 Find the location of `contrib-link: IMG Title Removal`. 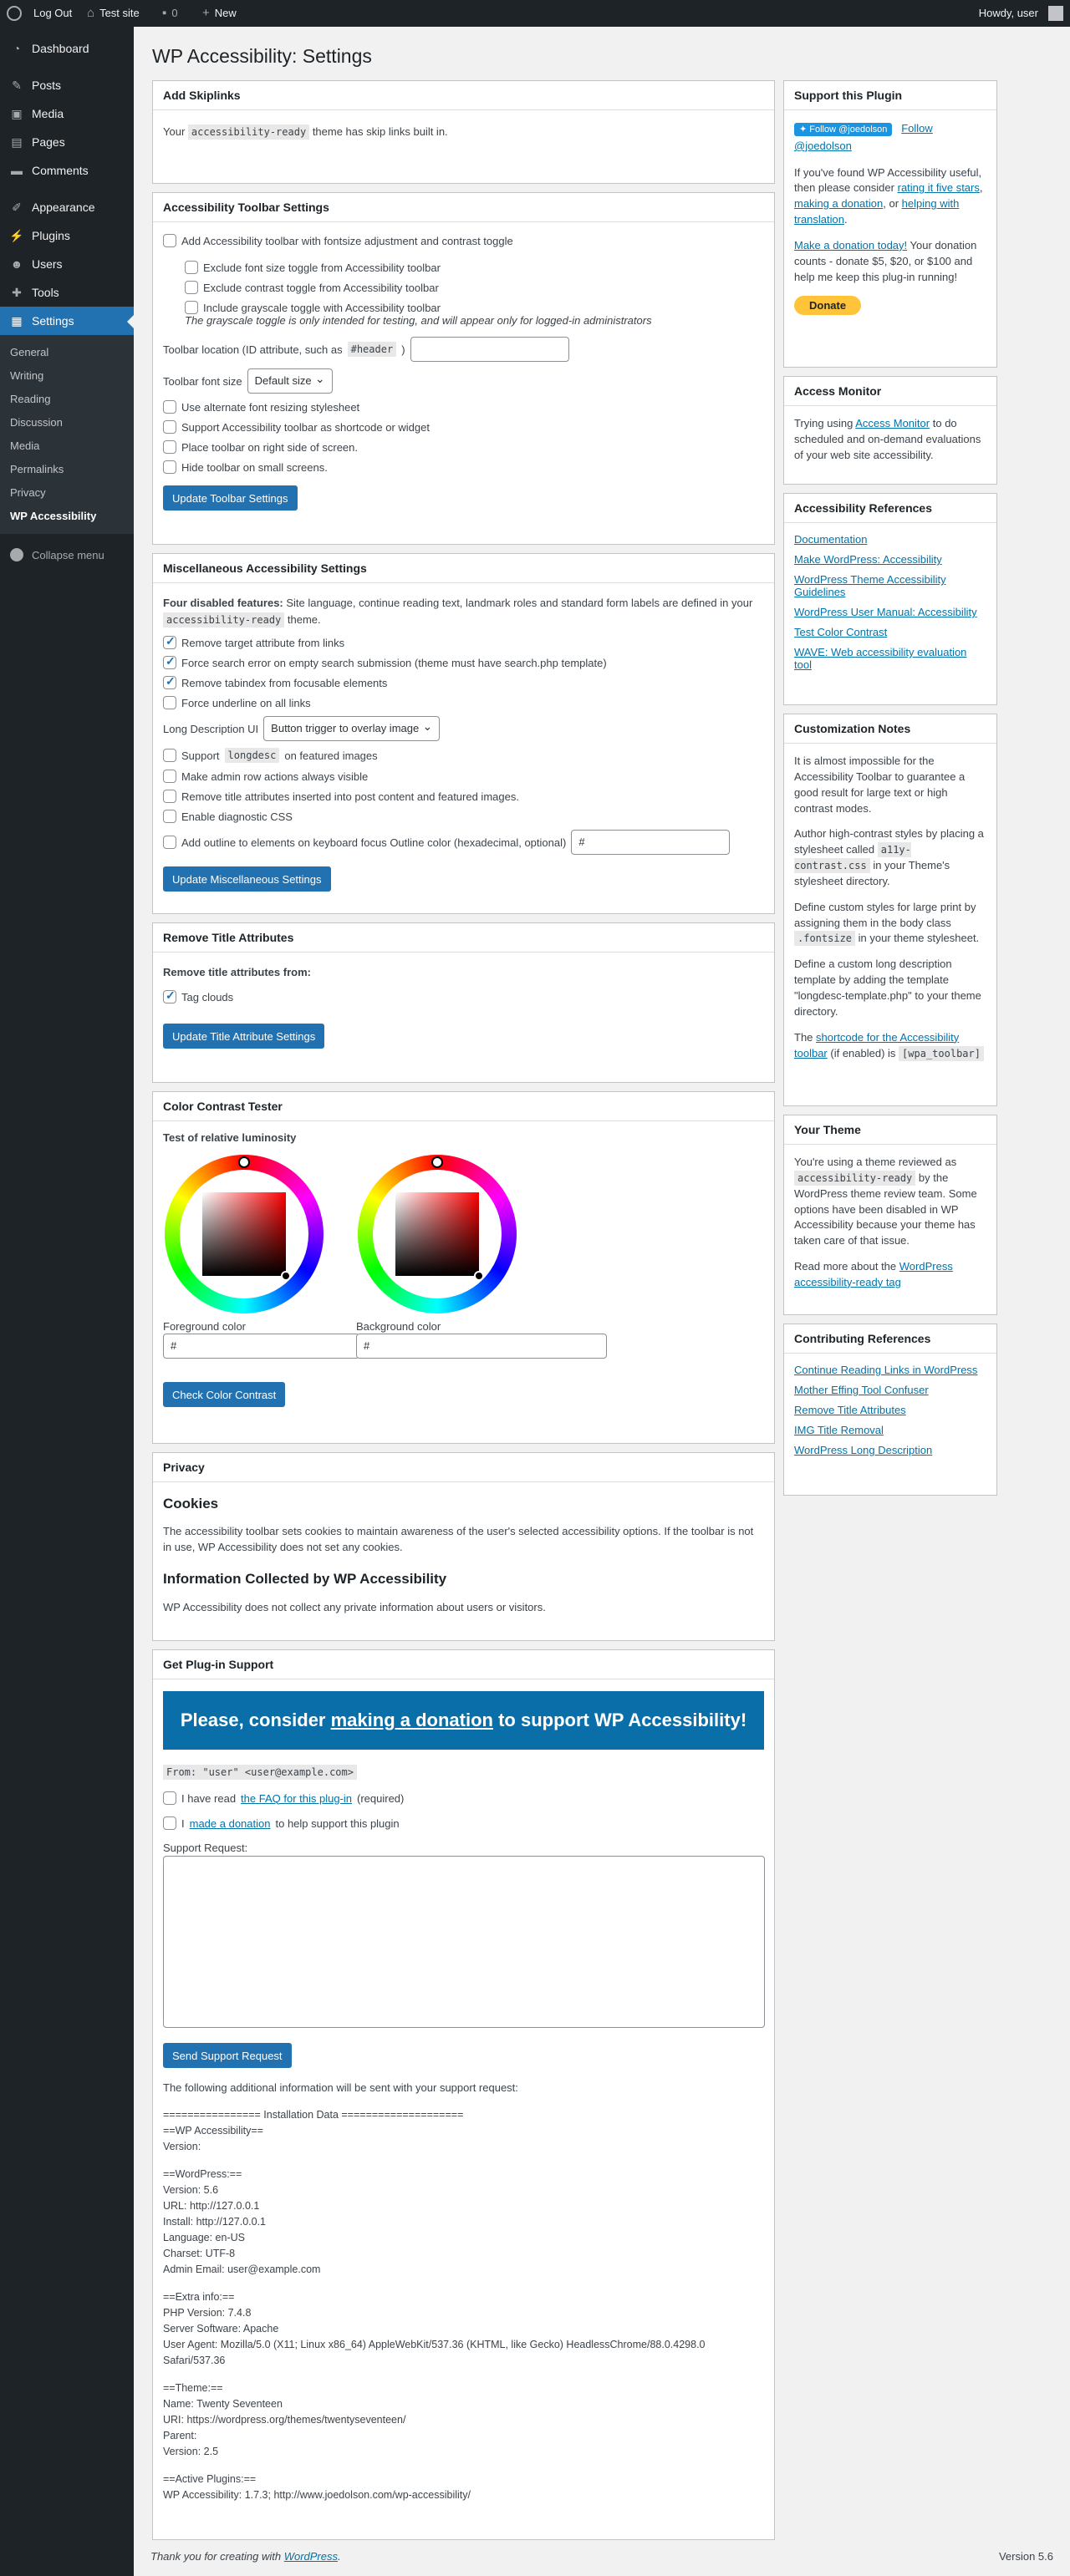

contrib-link: IMG Title Removal is located at coordinates (839, 1430).